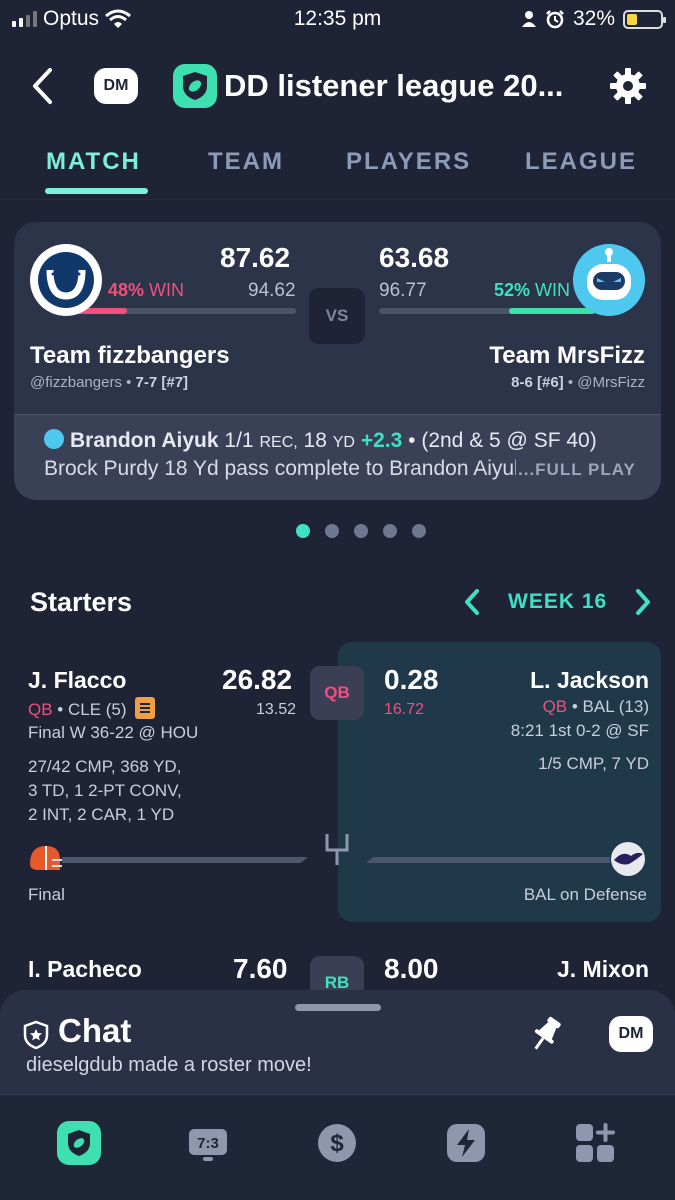 This screenshot has height=1200, width=675. What do you see at coordinates (603, 969) in the screenshot?
I see `right-player-name: J. Mixon` at bounding box center [603, 969].